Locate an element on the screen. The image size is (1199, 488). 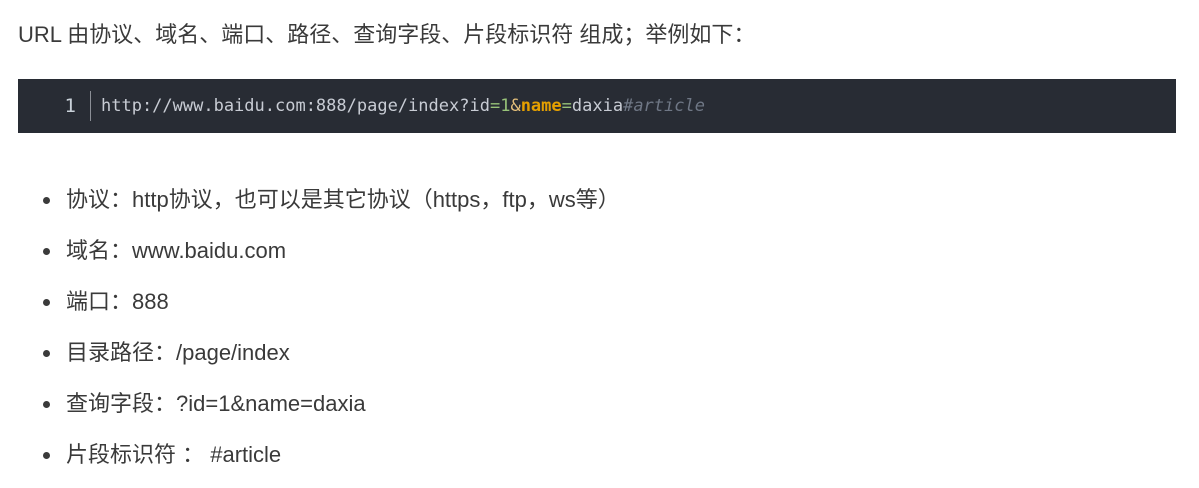
list-item-text: 目录路径：/page/index is located at coordinates (178, 352).